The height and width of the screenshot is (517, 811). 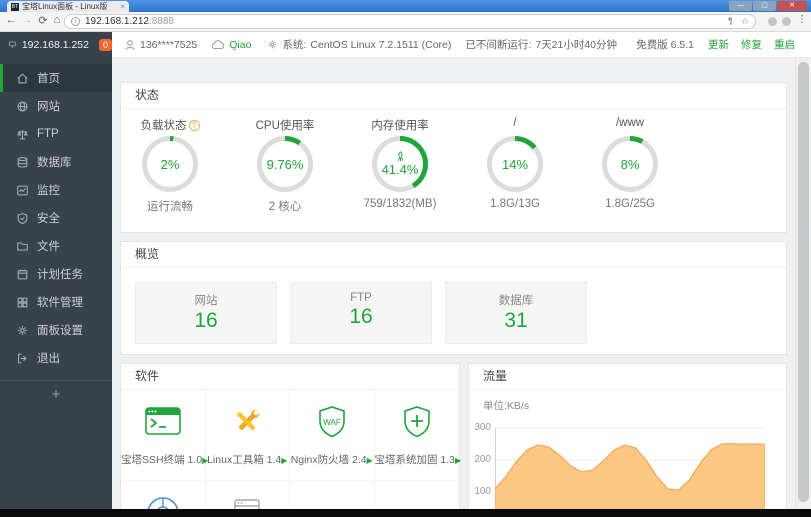 I want to click on gauge-disk-root: / 14% 1.8G/13G, so click(x=515, y=163).